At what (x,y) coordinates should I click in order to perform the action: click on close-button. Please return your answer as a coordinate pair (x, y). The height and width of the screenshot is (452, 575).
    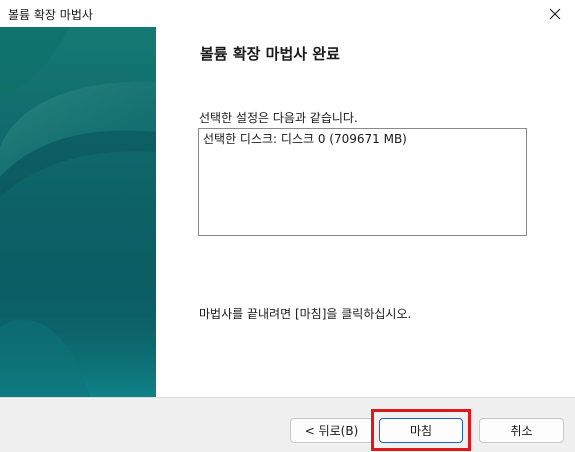
    Looking at the image, I should click on (555, 13).